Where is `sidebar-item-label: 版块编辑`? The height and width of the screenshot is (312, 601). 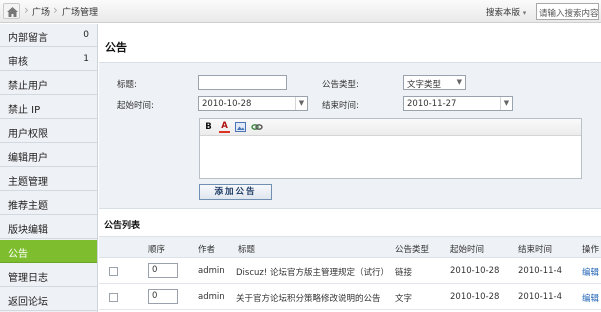
sidebar-item-label: 版块编辑 is located at coordinates (28, 230).